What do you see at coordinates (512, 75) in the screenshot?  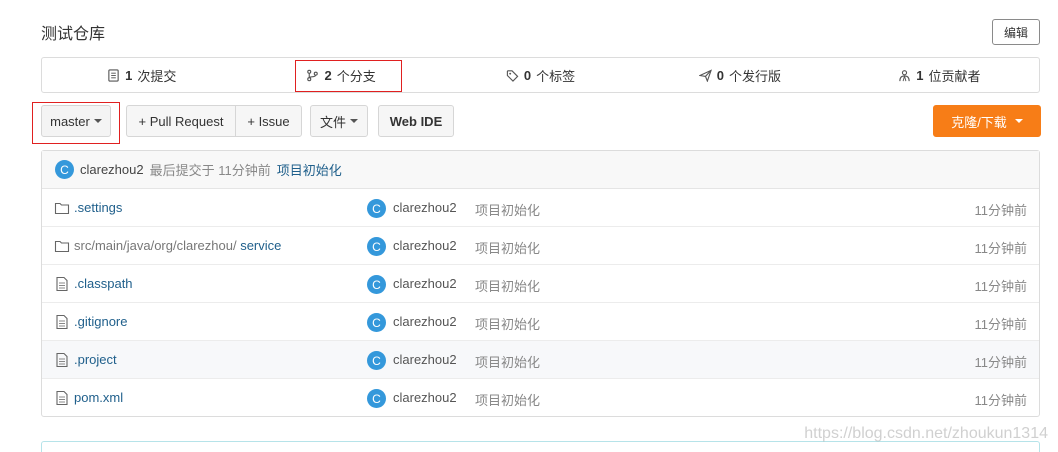 I see `tag-icon` at bounding box center [512, 75].